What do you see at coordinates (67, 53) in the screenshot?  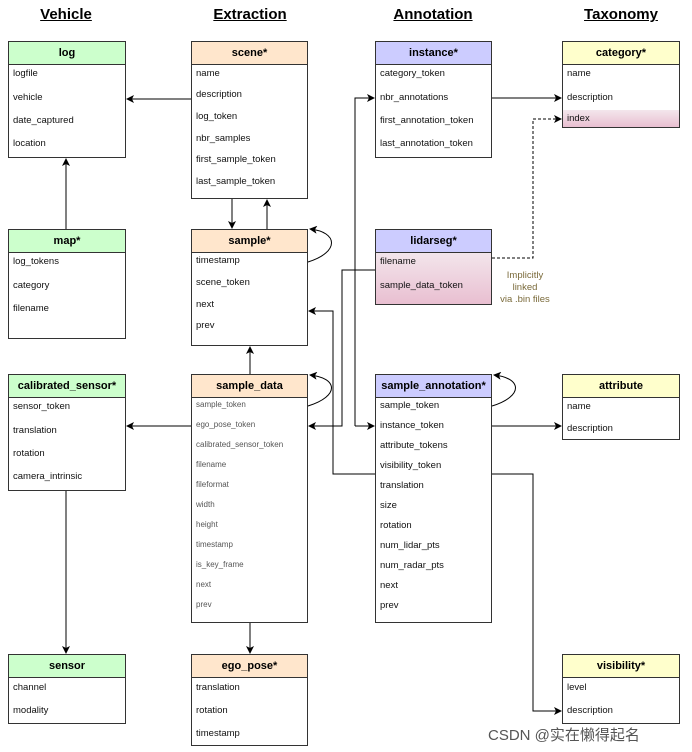 I see `table-header: log` at bounding box center [67, 53].